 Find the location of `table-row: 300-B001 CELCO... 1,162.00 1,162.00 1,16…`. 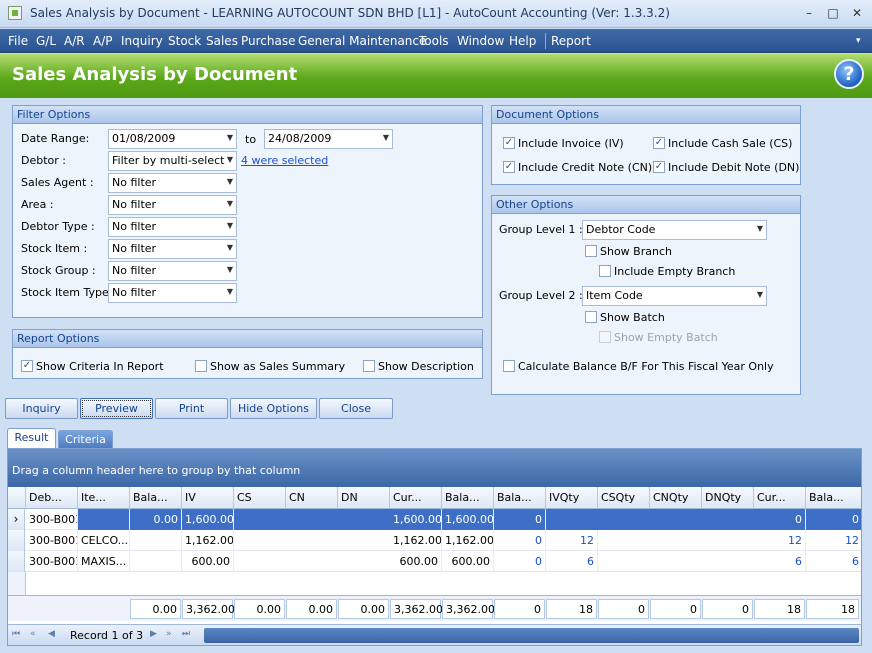

table-row: 300-B001 CELCO... 1,162.00 1,162.00 1,16… is located at coordinates (434, 540).